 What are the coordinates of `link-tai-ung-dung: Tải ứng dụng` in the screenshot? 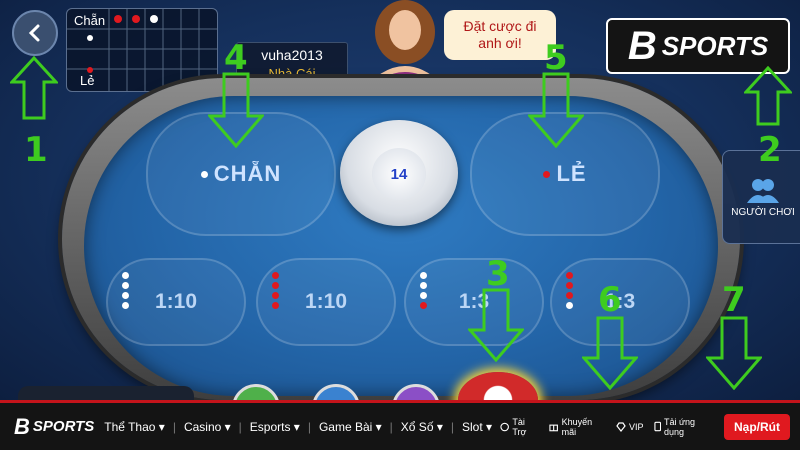 It's located at (683, 426).